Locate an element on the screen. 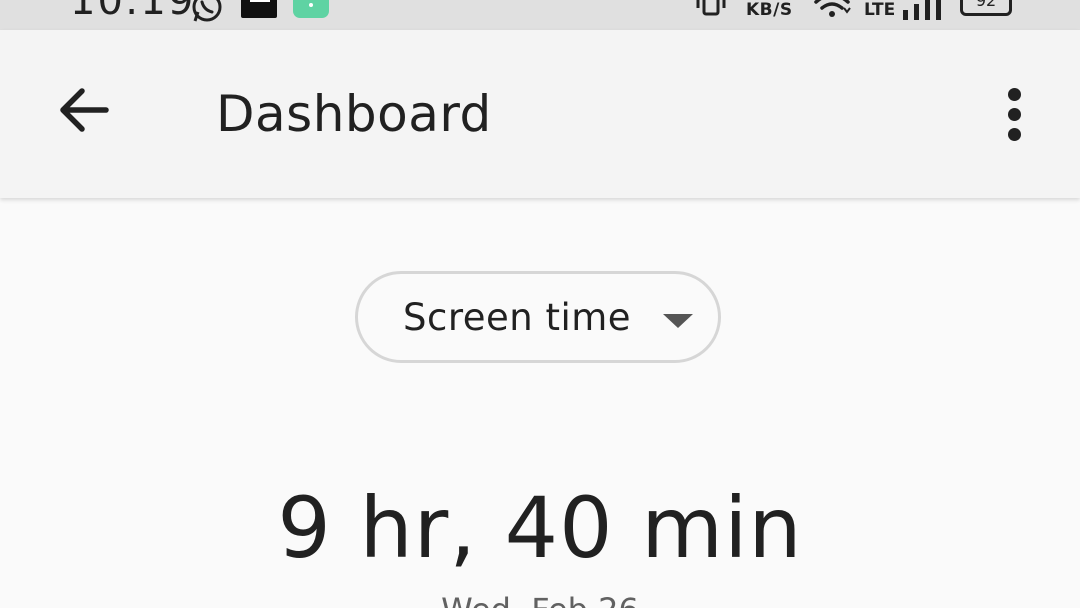 The height and width of the screenshot is (608, 1080). more-options-button is located at coordinates (1014, 114).